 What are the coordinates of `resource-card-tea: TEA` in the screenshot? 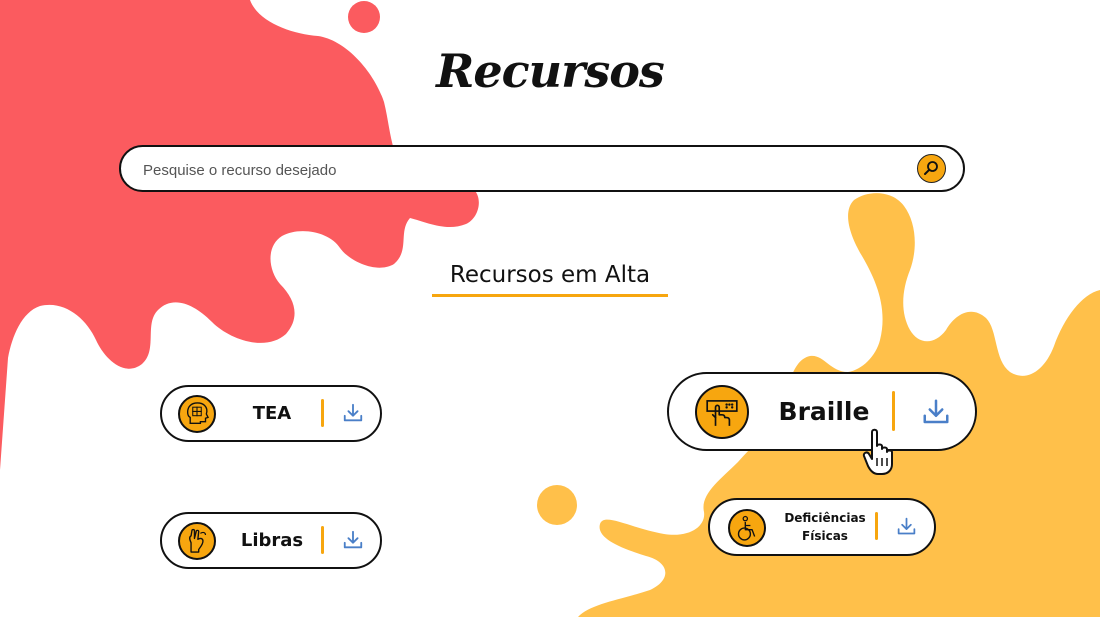 It's located at (271, 413).